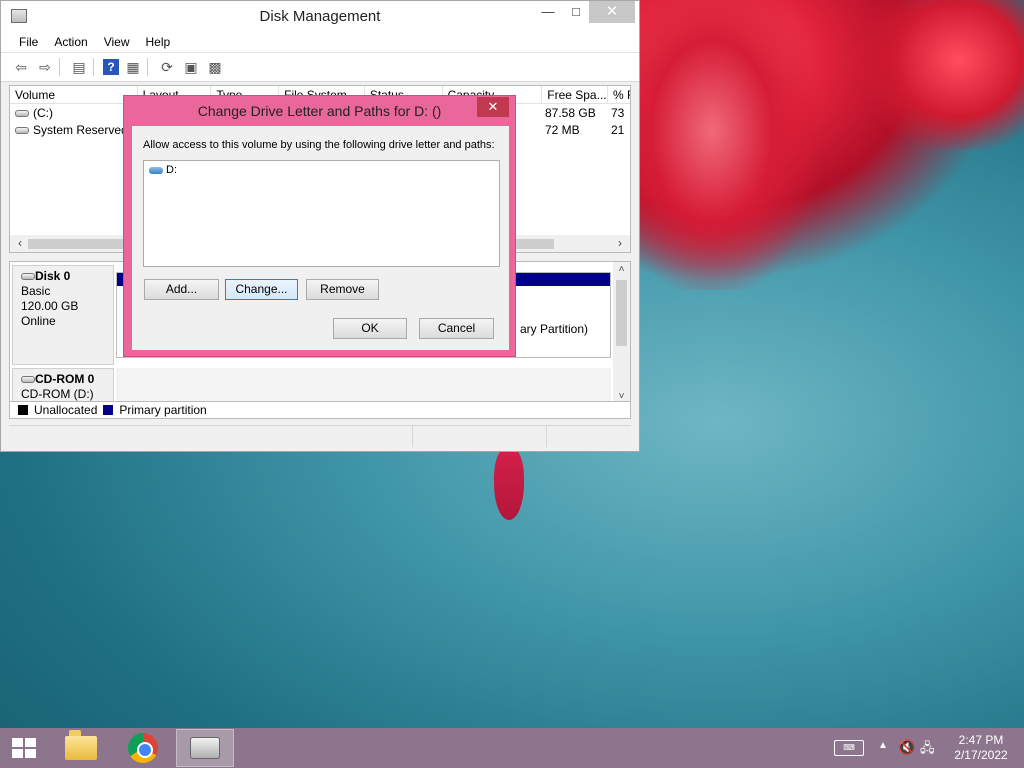 This screenshot has width=1024, height=768. What do you see at coordinates (370, 328) in the screenshot?
I see `ok-button: OK` at bounding box center [370, 328].